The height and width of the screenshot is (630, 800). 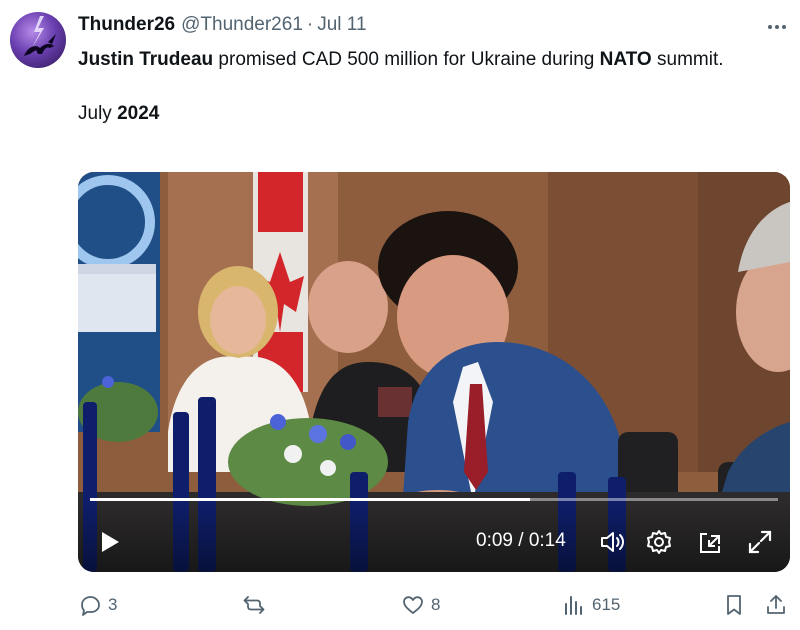 I want to click on bookmark-button, so click(x=737, y=605).